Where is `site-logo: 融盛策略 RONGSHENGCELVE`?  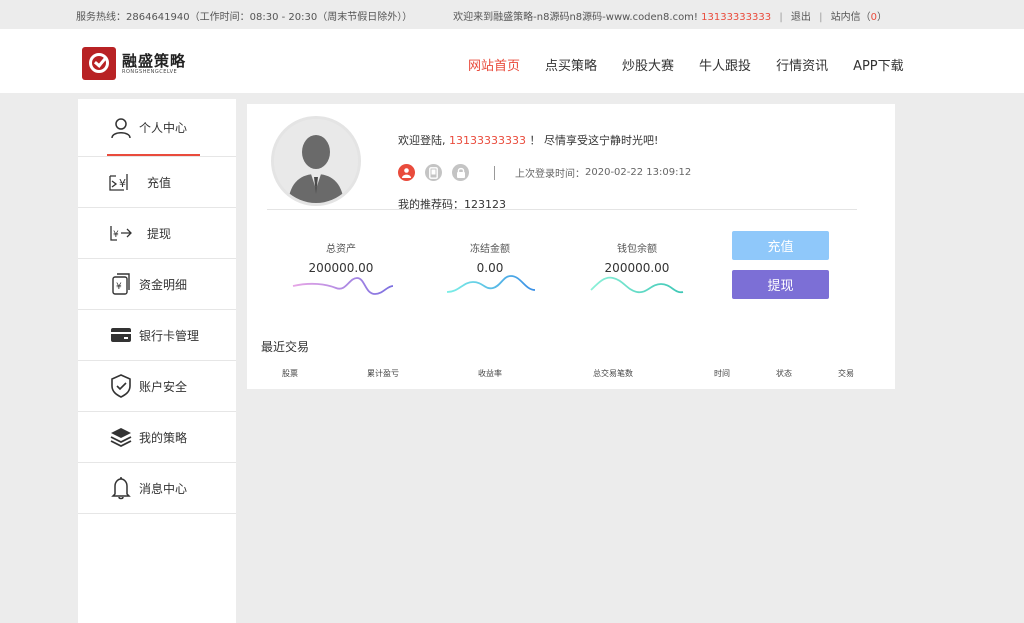 site-logo: 融盛策略 RONGSHENGCELVE is located at coordinates (134, 63).